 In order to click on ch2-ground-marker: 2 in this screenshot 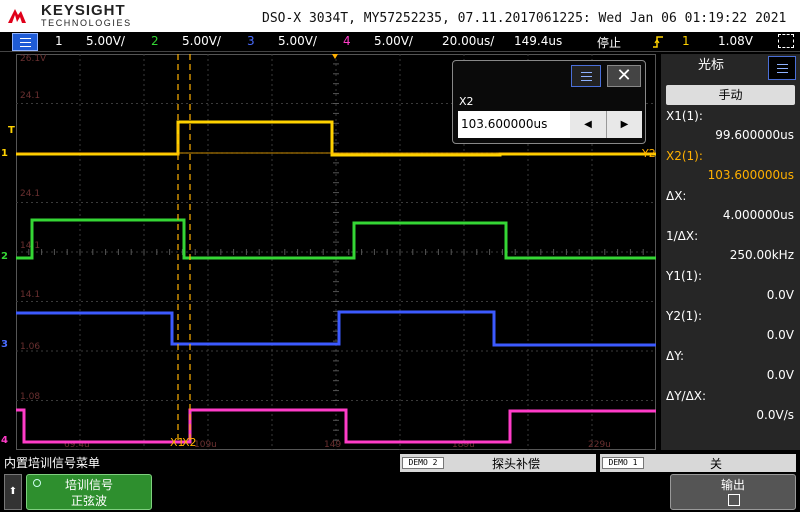, I will do `click(4, 256)`.